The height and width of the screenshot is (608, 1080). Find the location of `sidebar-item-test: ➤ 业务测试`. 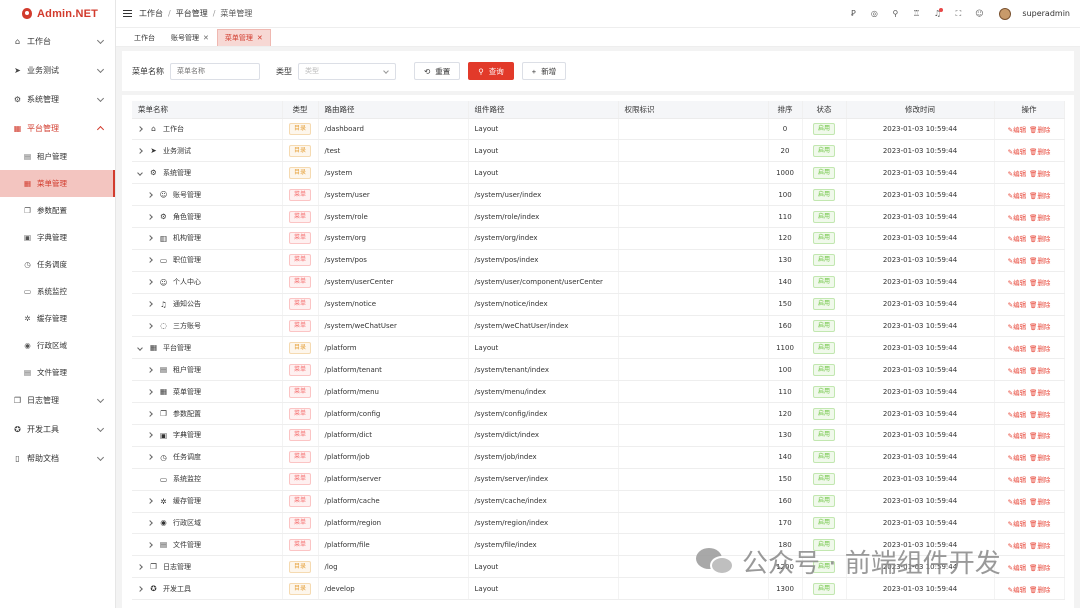

sidebar-item-test: ➤ 业务测试 is located at coordinates (57, 70).